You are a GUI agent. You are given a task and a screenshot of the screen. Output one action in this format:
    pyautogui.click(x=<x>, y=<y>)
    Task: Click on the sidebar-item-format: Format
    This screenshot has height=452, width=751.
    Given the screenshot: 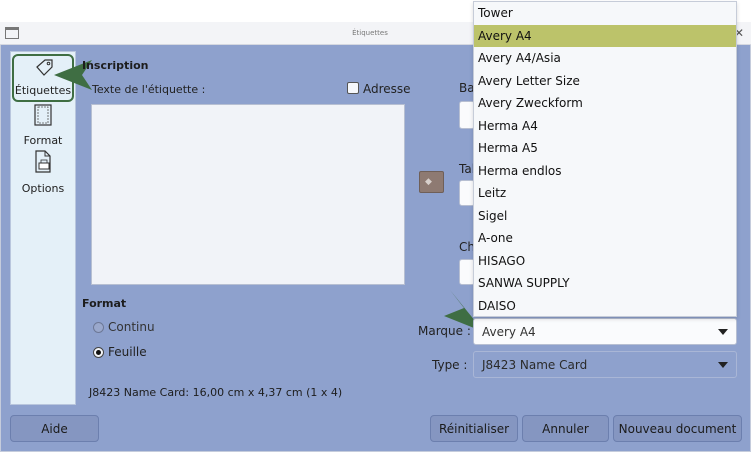 What is the action you would take?
    pyautogui.click(x=43, y=126)
    